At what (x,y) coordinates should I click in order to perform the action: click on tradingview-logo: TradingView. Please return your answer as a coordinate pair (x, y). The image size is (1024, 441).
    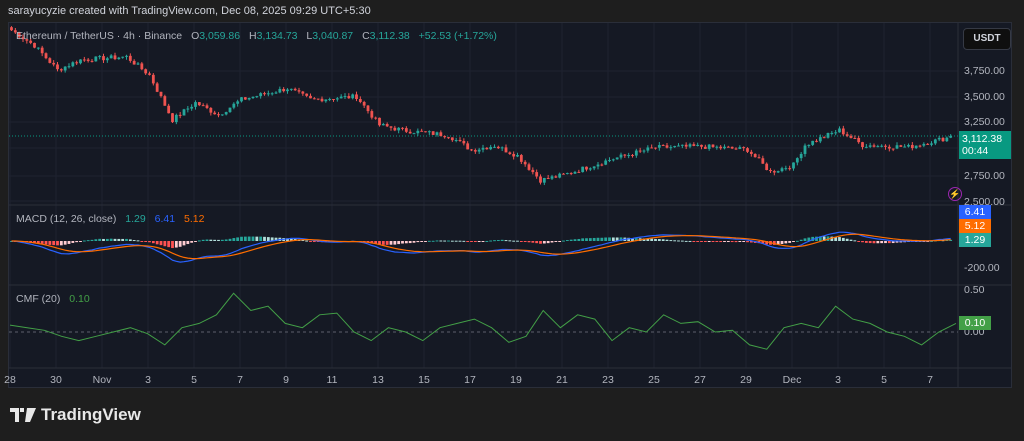
    Looking at the image, I should click on (75, 415).